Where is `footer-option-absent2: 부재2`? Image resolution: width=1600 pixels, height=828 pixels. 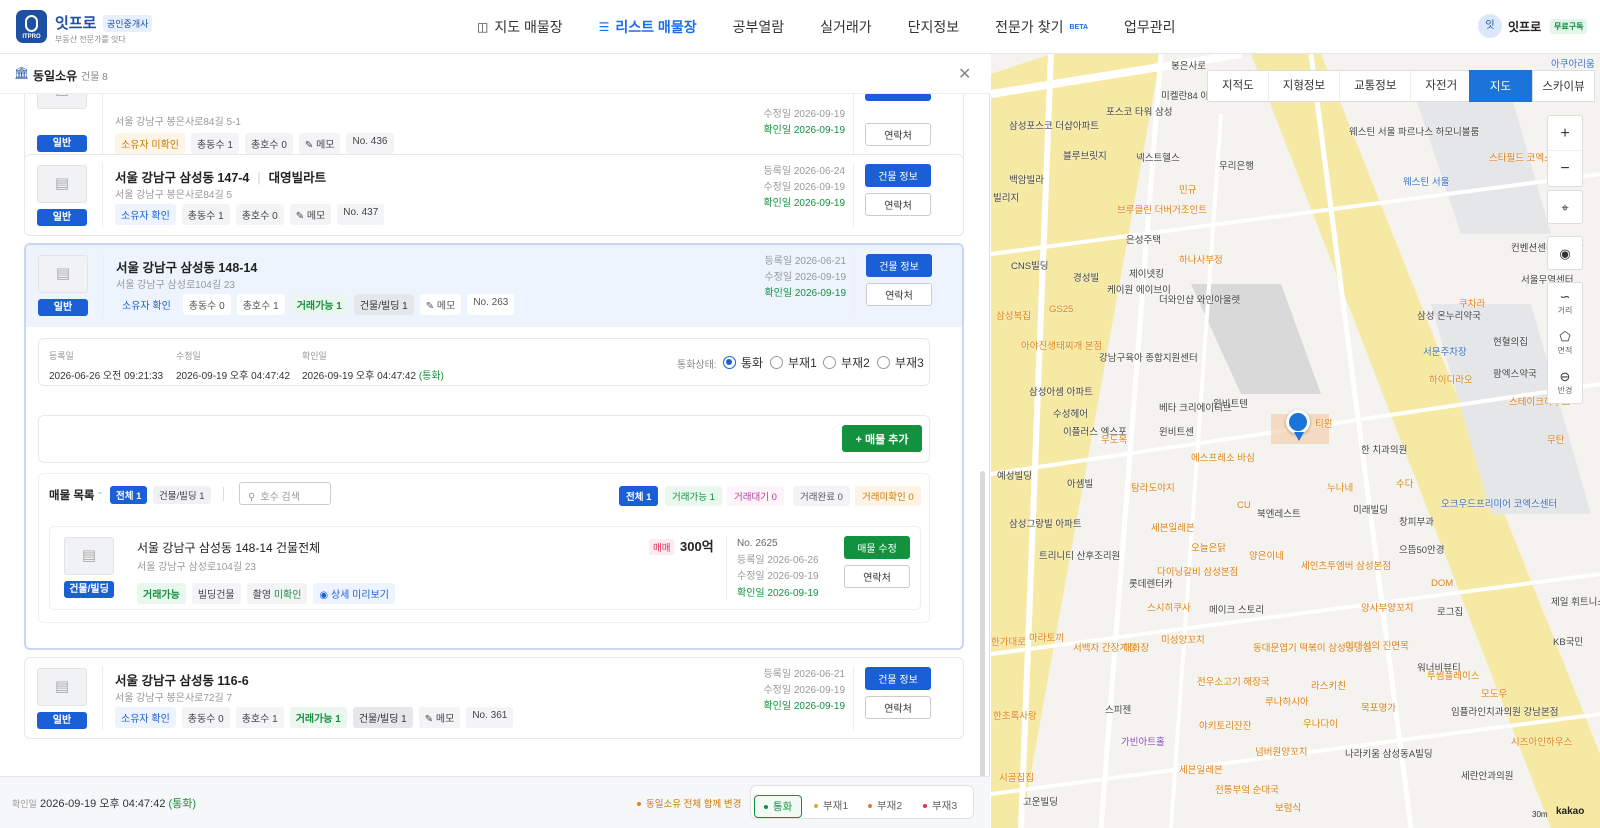
footer-option-absent2: 부재2 is located at coordinates (885, 805).